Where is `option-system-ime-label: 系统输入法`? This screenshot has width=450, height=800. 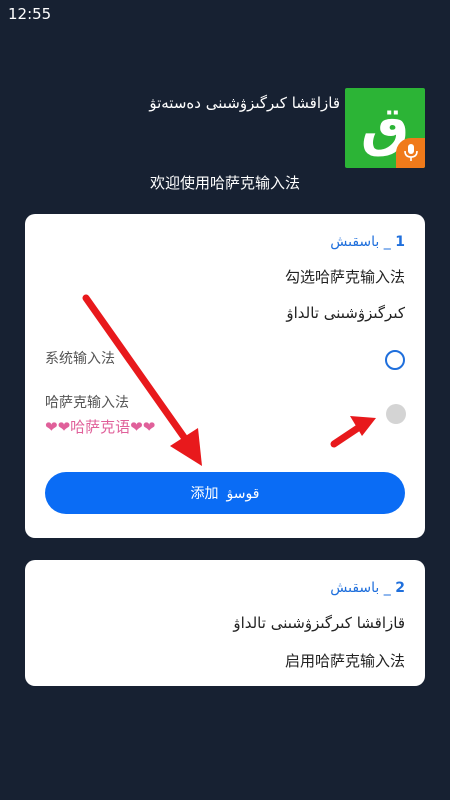 option-system-ime-label: 系统输入法 is located at coordinates (80, 359).